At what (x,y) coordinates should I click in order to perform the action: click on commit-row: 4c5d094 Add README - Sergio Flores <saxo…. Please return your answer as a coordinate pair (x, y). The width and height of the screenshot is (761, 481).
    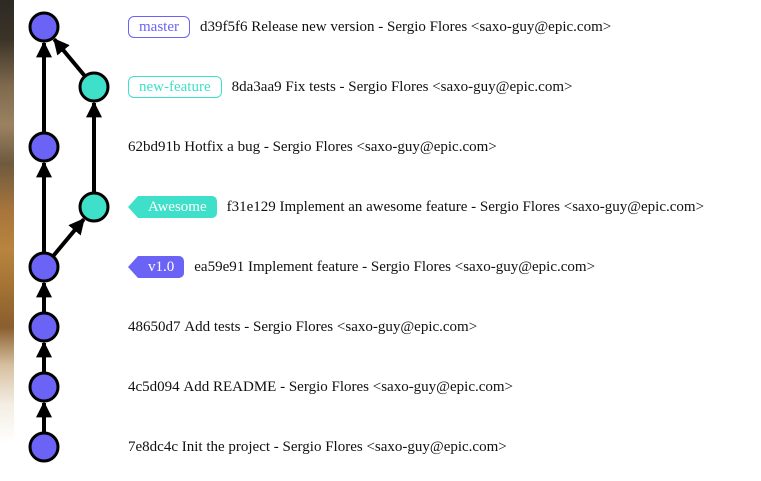
    Looking at the image, I should click on (320, 387).